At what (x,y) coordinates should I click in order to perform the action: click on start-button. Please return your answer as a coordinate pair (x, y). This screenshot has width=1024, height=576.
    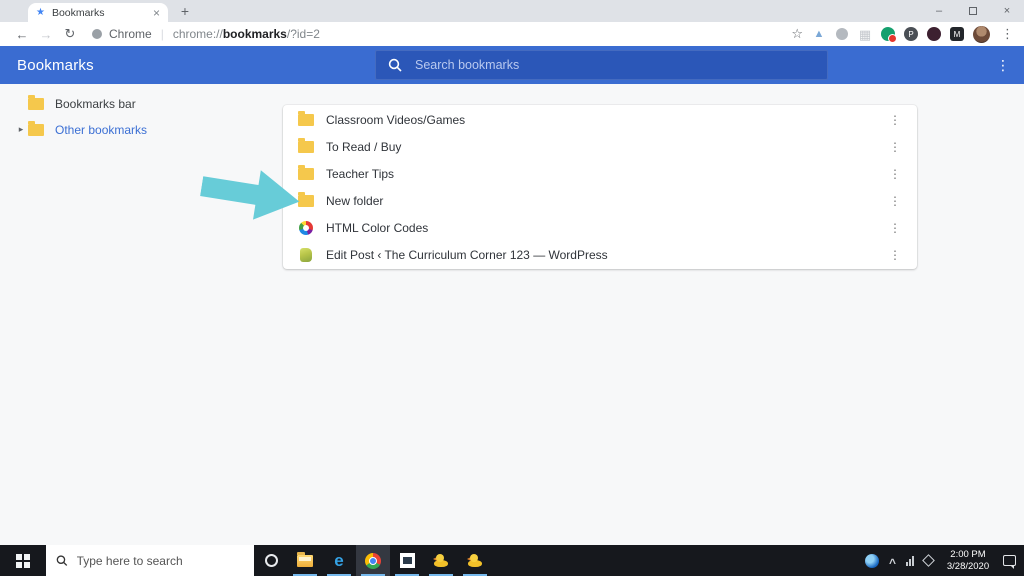
    Looking at the image, I should click on (23, 560).